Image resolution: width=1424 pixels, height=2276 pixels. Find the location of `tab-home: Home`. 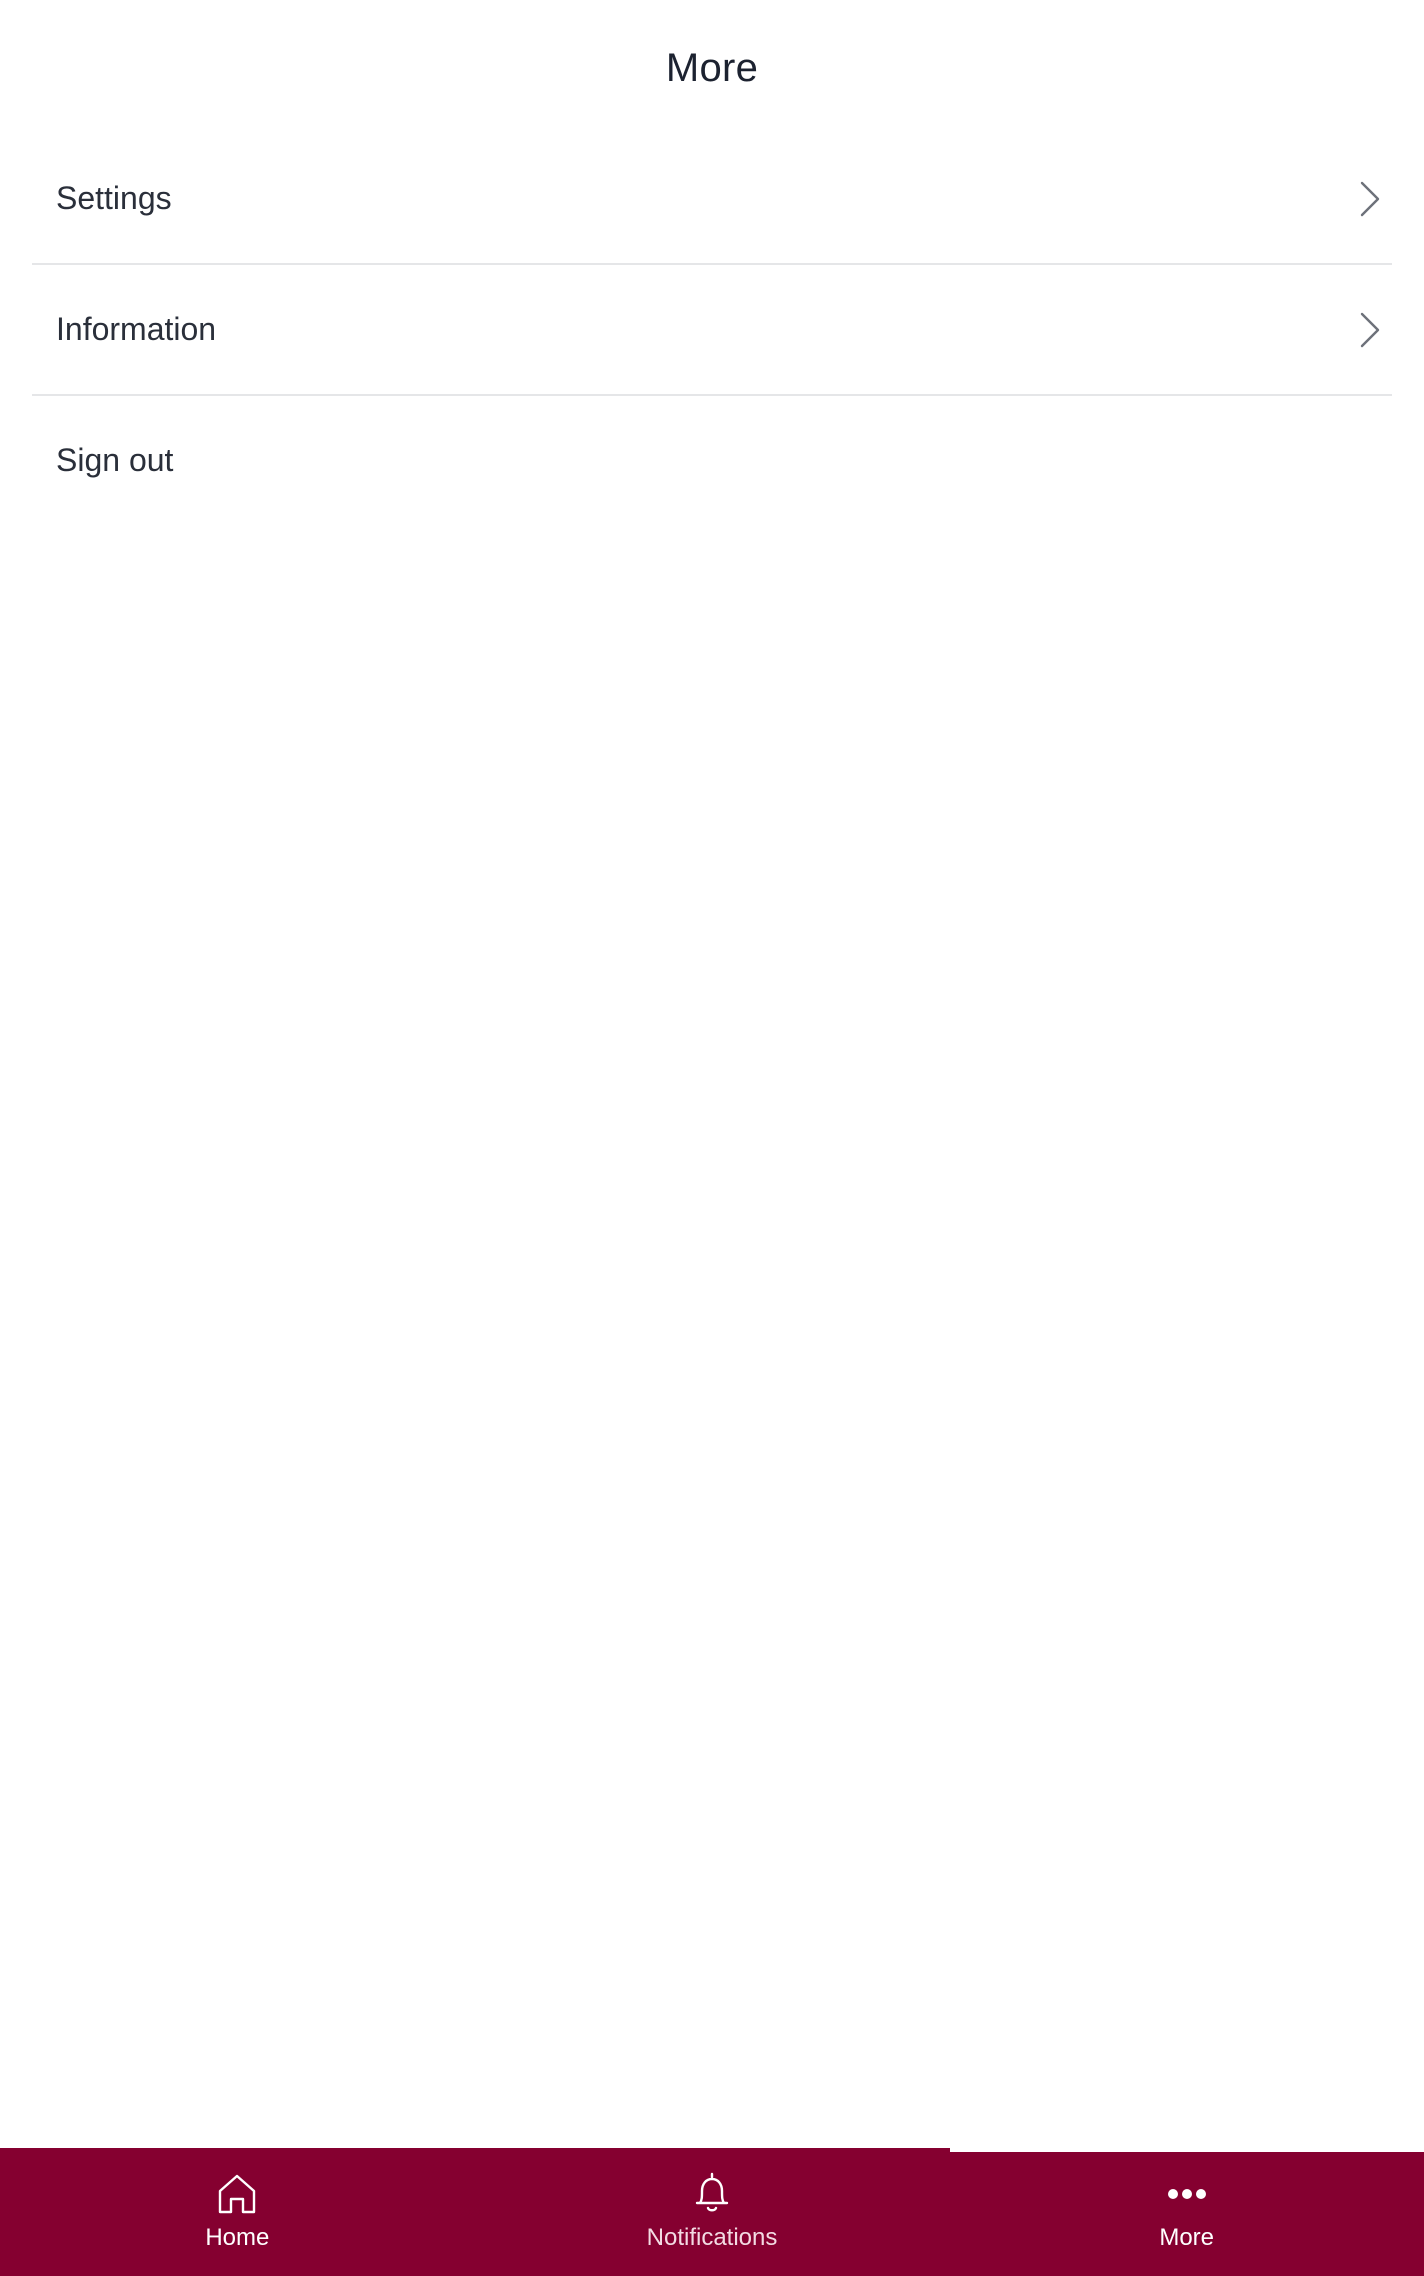

tab-home: Home is located at coordinates (237, 2212).